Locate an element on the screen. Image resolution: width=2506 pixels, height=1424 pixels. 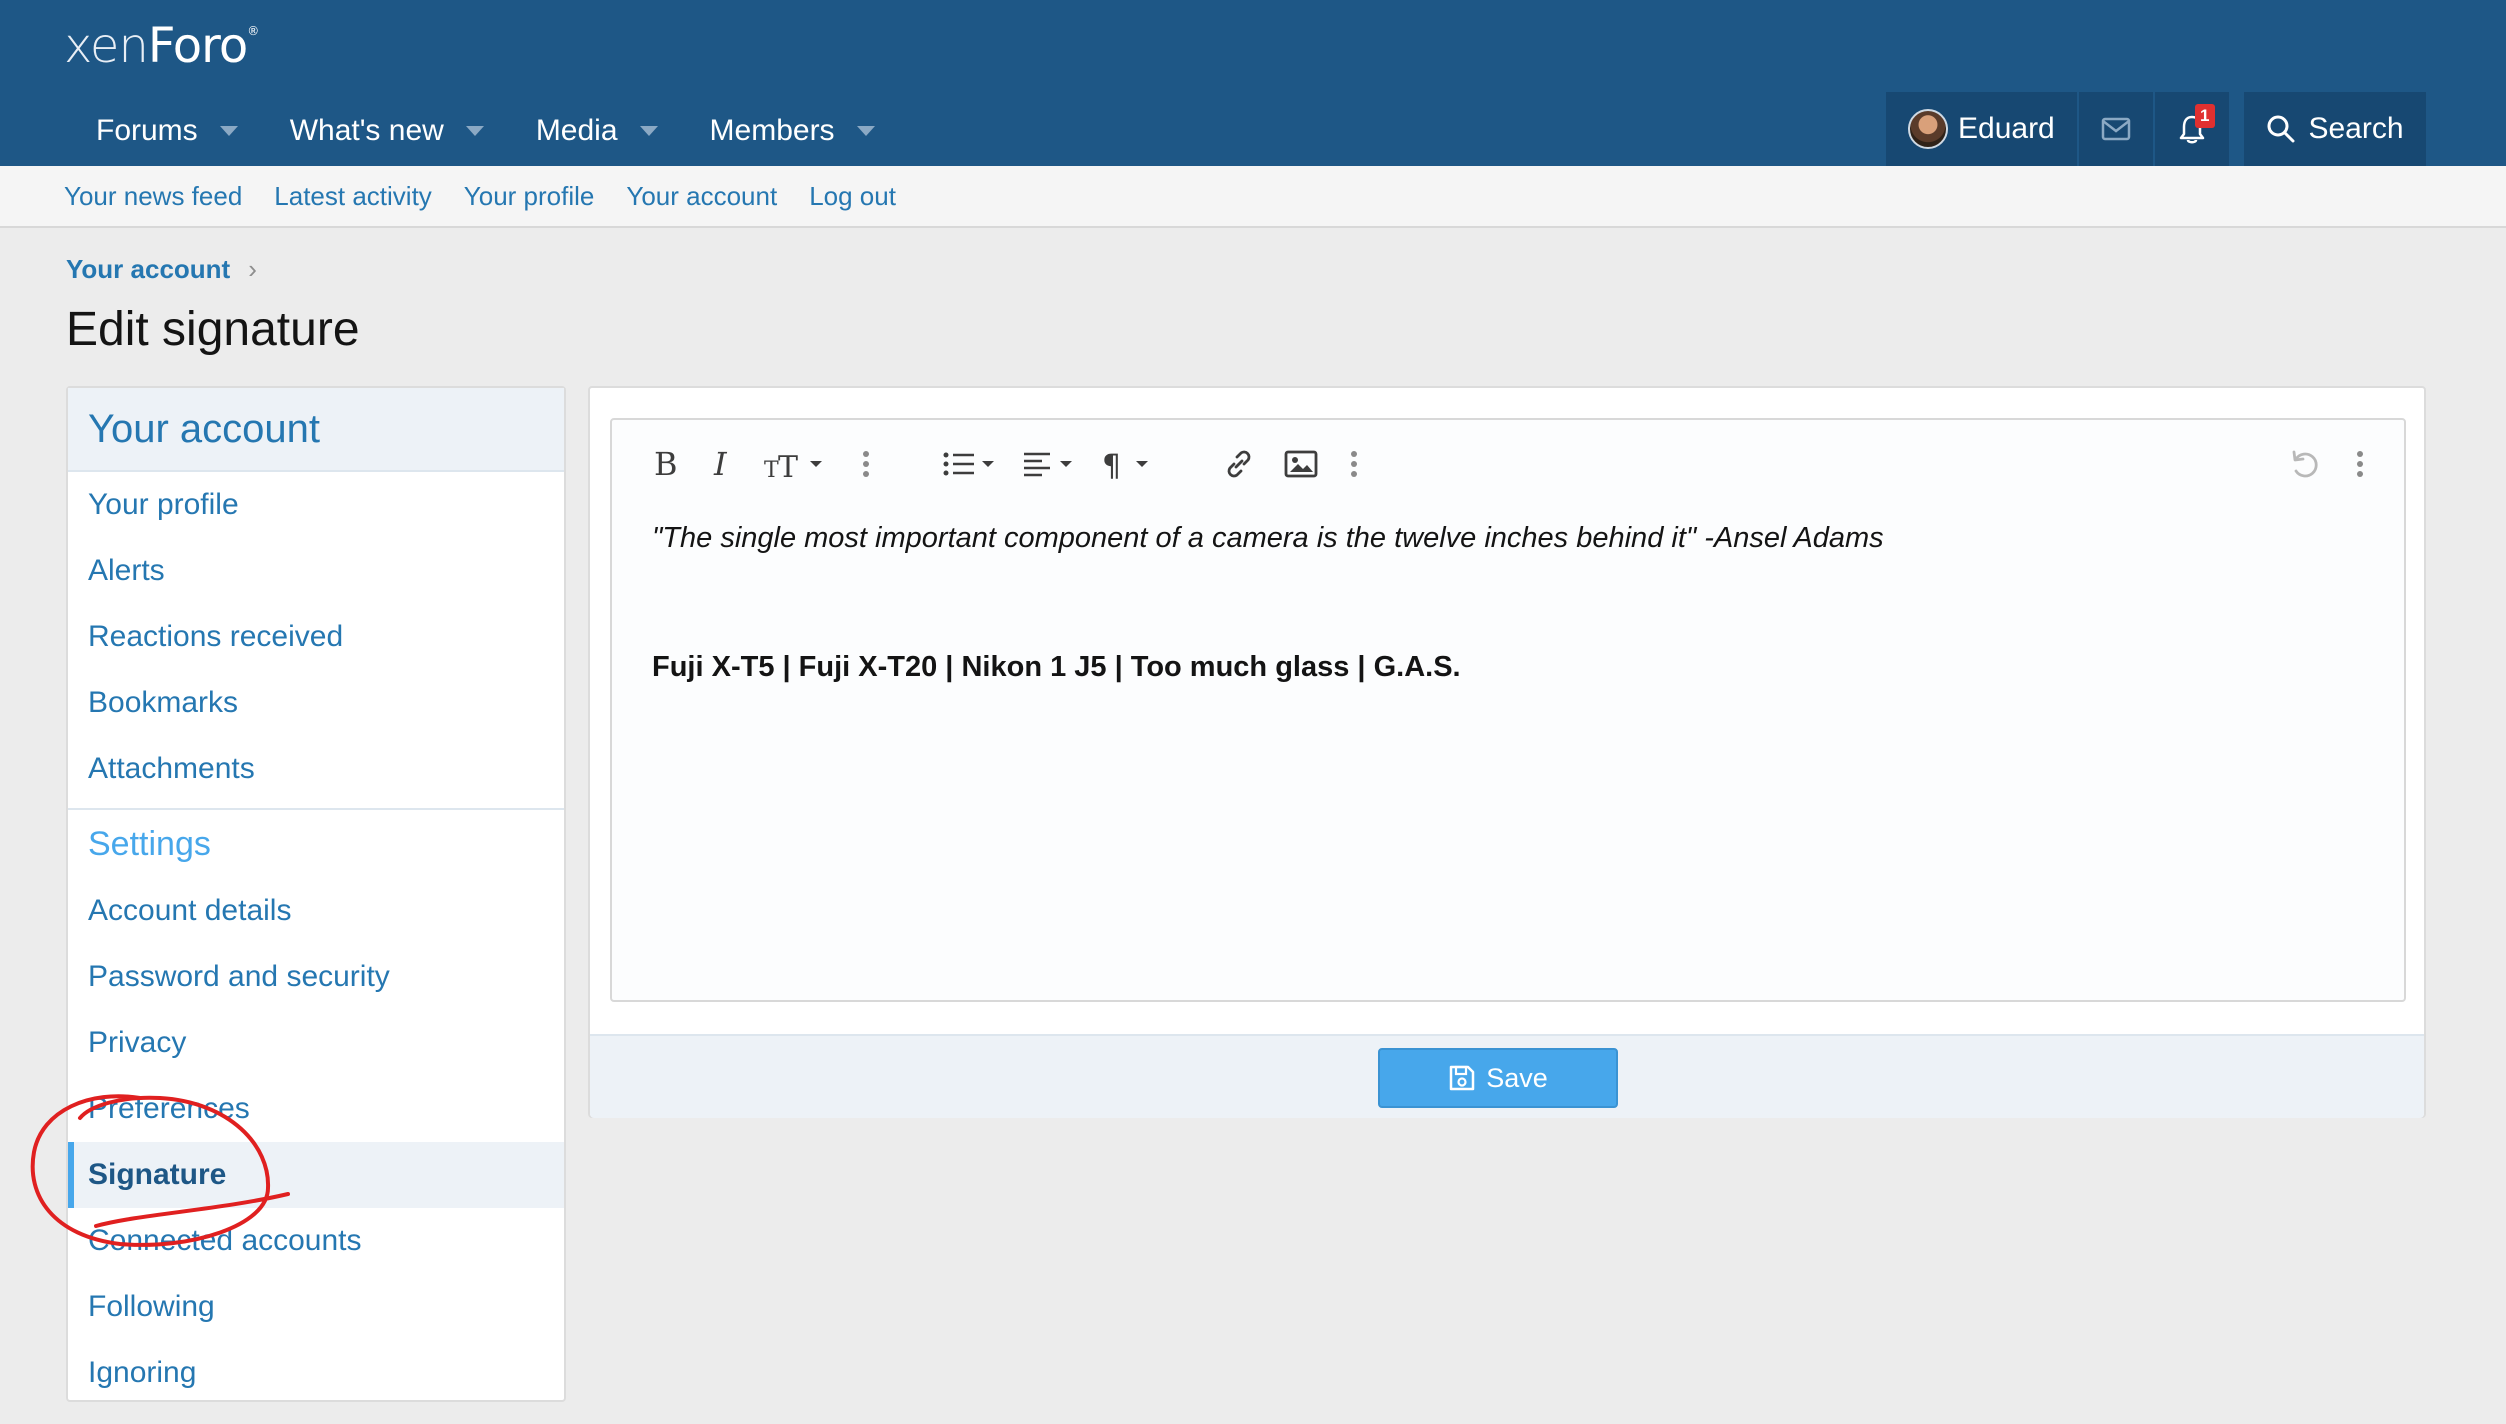
list-button is located at coordinates (970, 464).